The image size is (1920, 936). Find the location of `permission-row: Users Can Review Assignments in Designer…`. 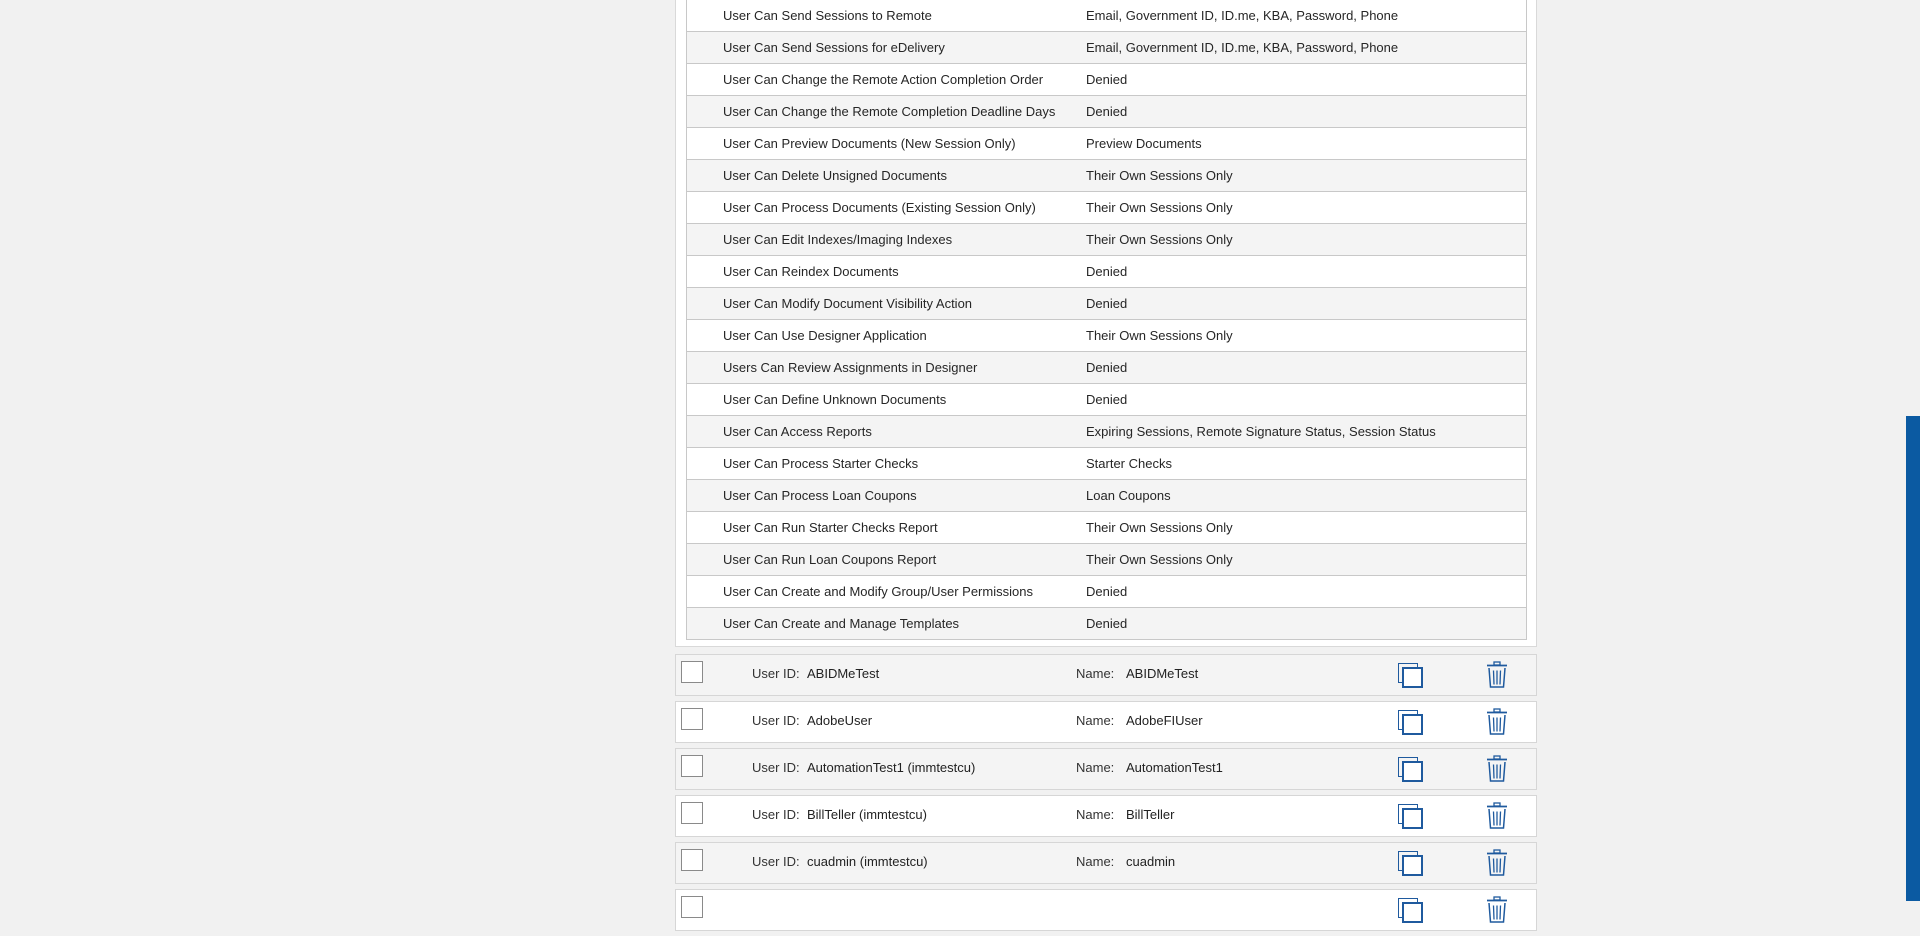

permission-row: Users Can Review Assignments in Designer… is located at coordinates (1106, 367).